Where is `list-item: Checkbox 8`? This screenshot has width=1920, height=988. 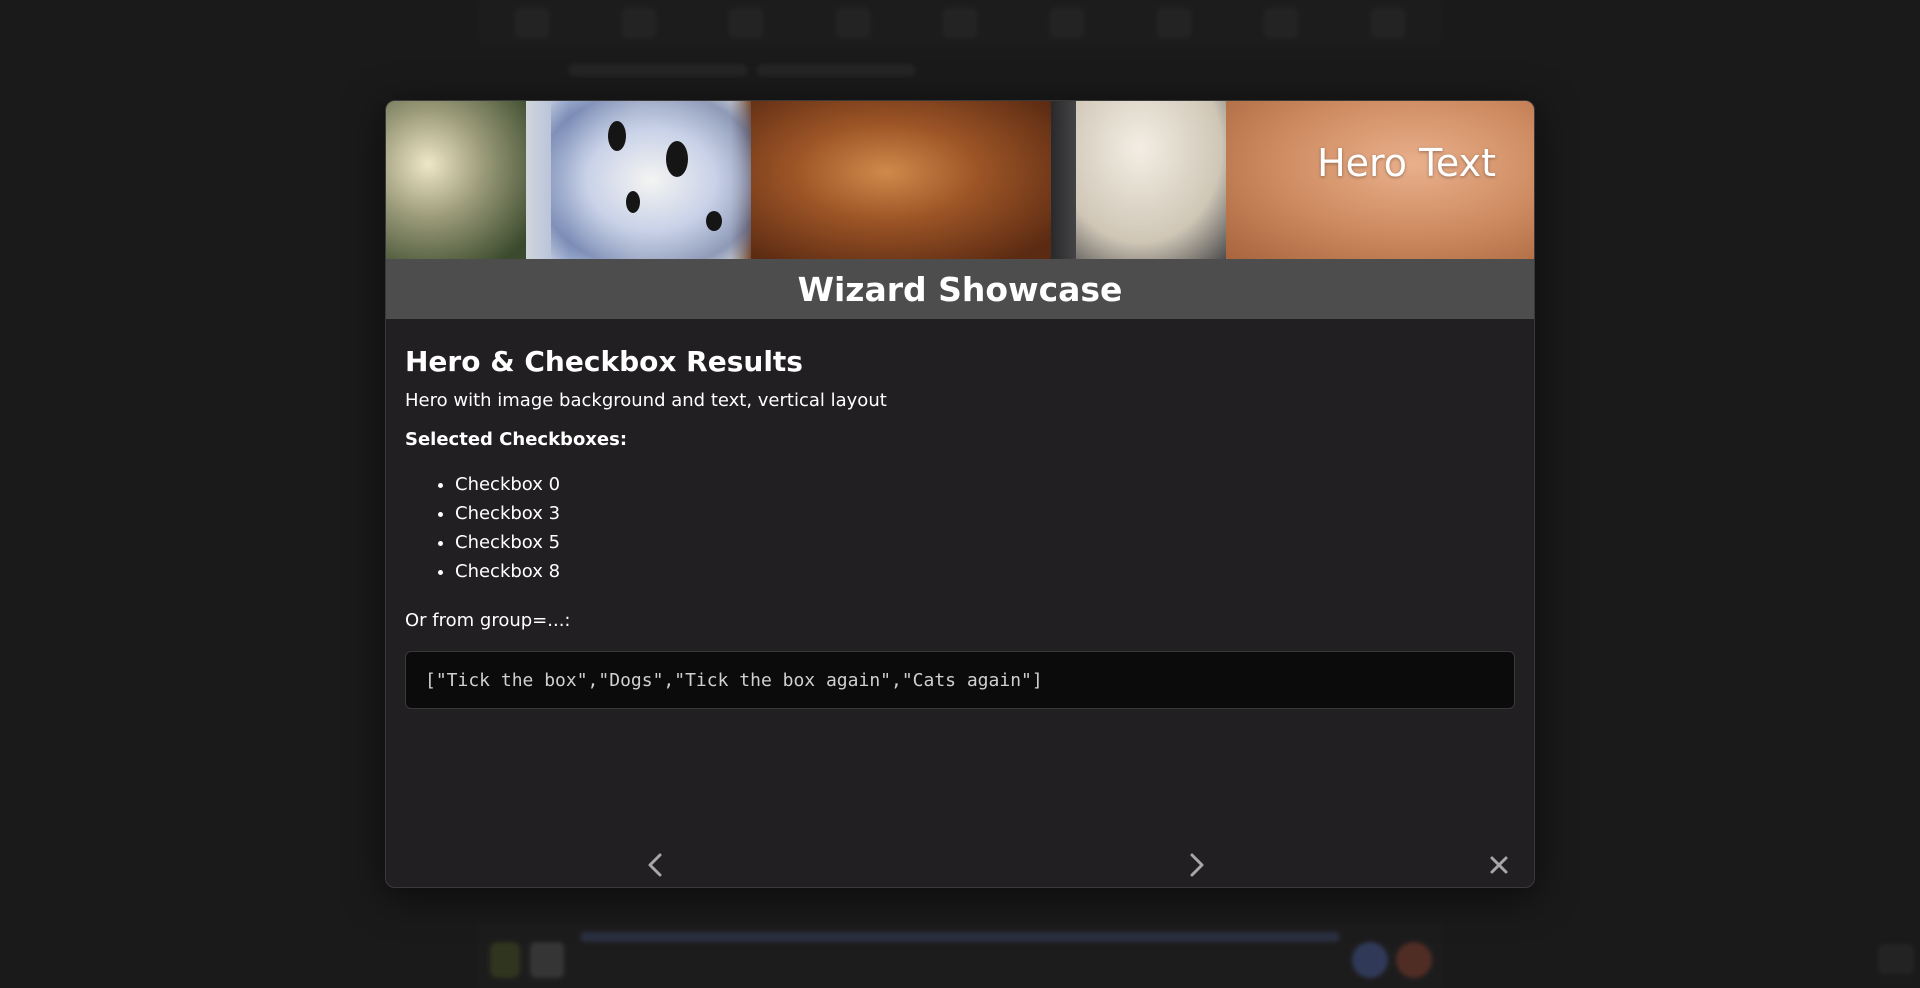
list-item: Checkbox 8 is located at coordinates (985, 571).